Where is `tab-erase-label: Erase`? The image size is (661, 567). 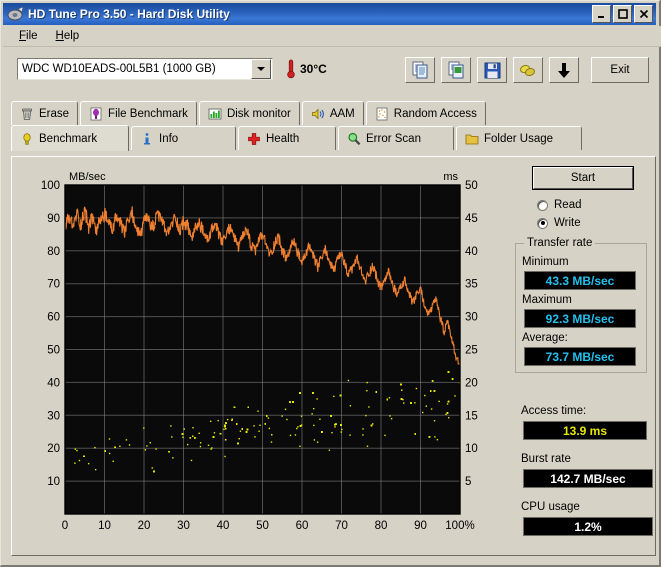 tab-erase-label: Erase is located at coordinates (54, 113).